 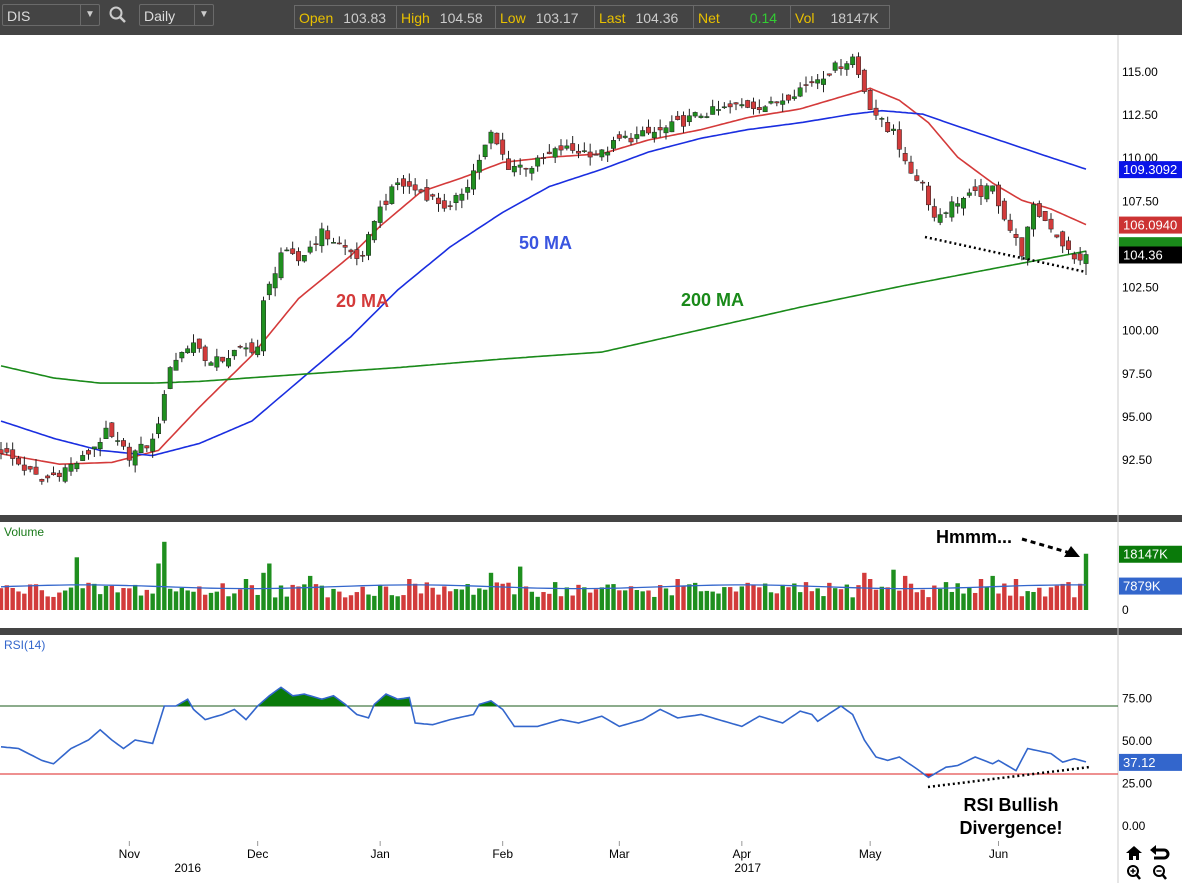 I want to click on price-tick-label: 95.00, so click(x=1137, y=417).